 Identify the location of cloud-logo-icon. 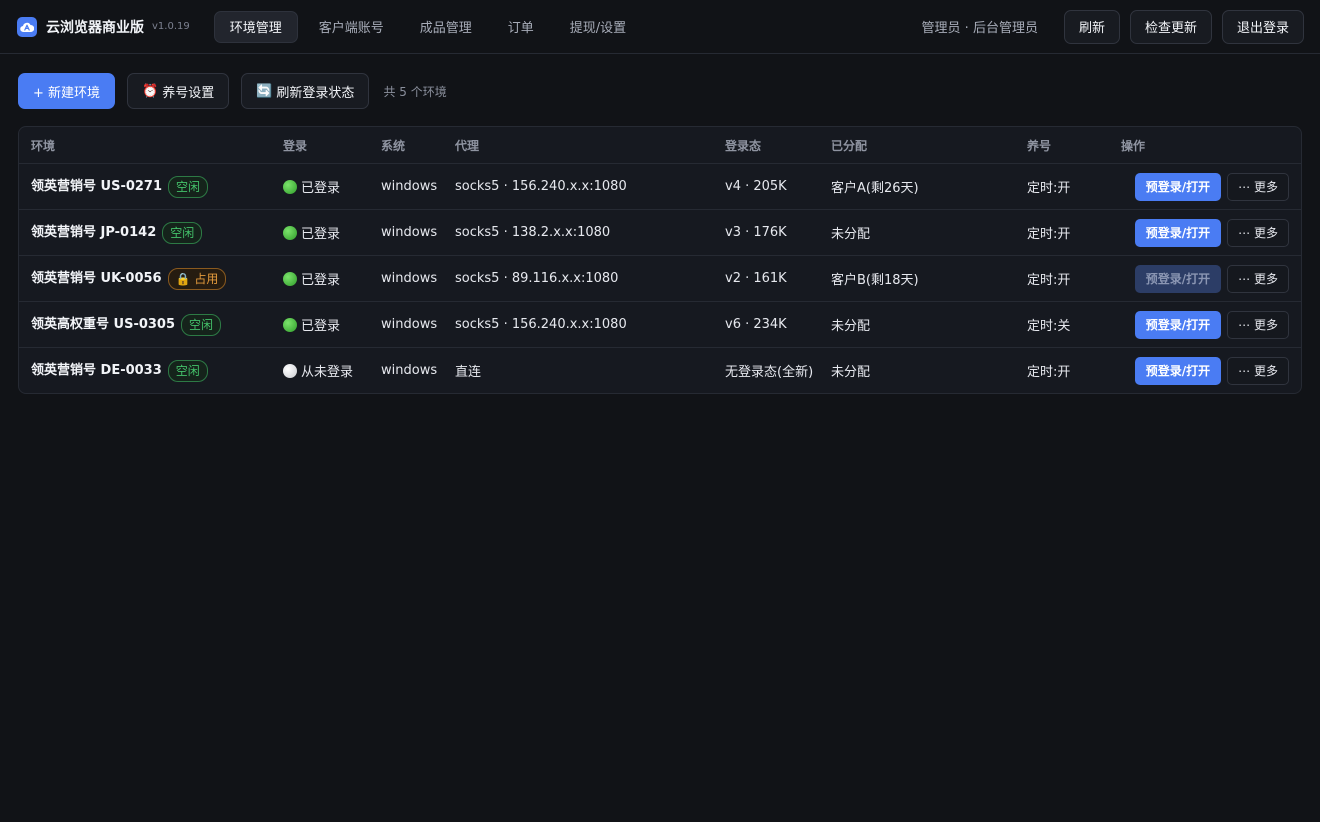
(27, 26).